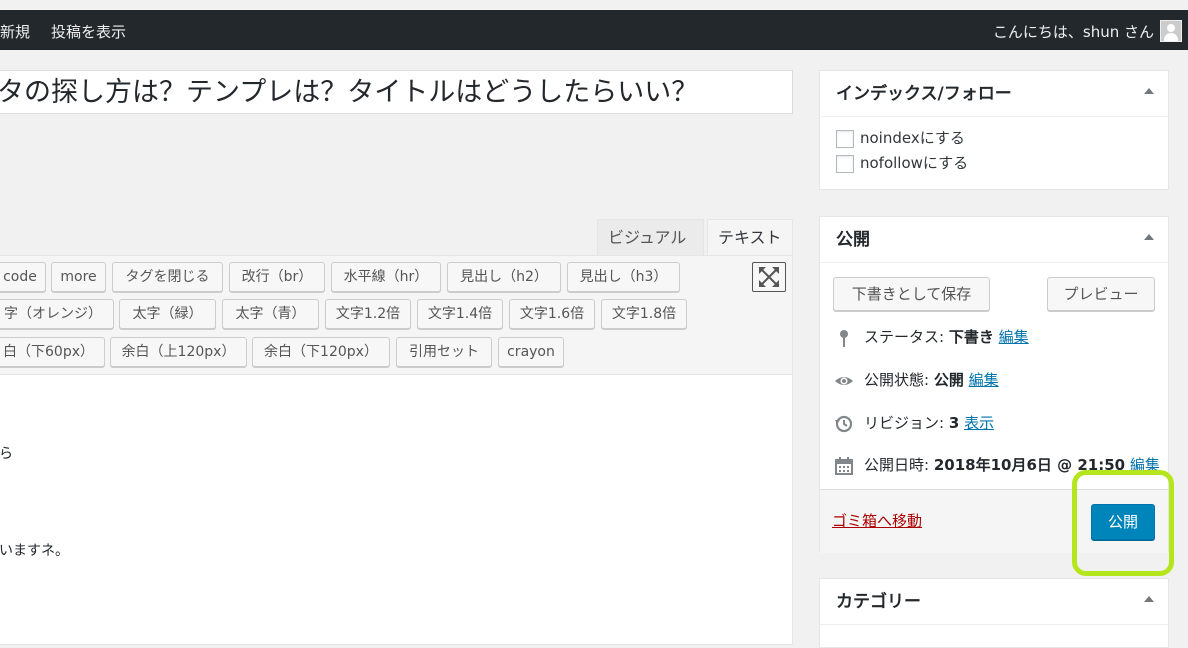 This screenshot has height=648, width=1188. What do you see at coordinates (644, 314) in the screenshot?
I see `quicktag-button: 文字1.8倍` at bounding box center [644, 314].